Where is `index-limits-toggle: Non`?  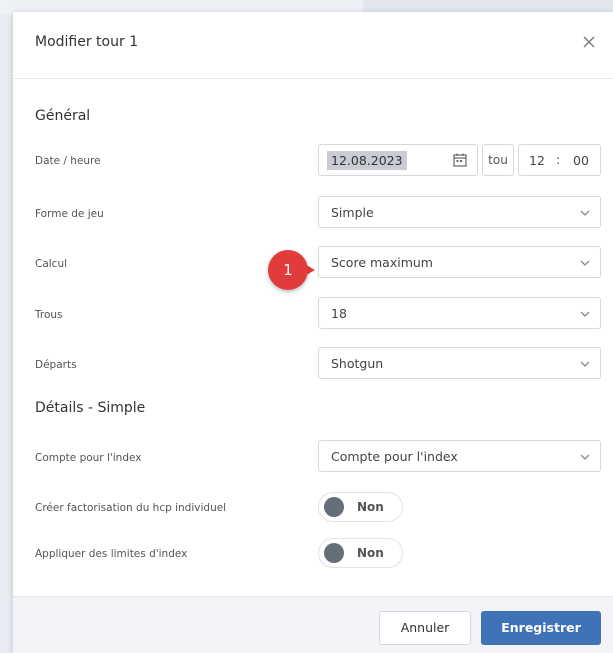
index-limits-toggle: Non is located at coordinates (360, 553).